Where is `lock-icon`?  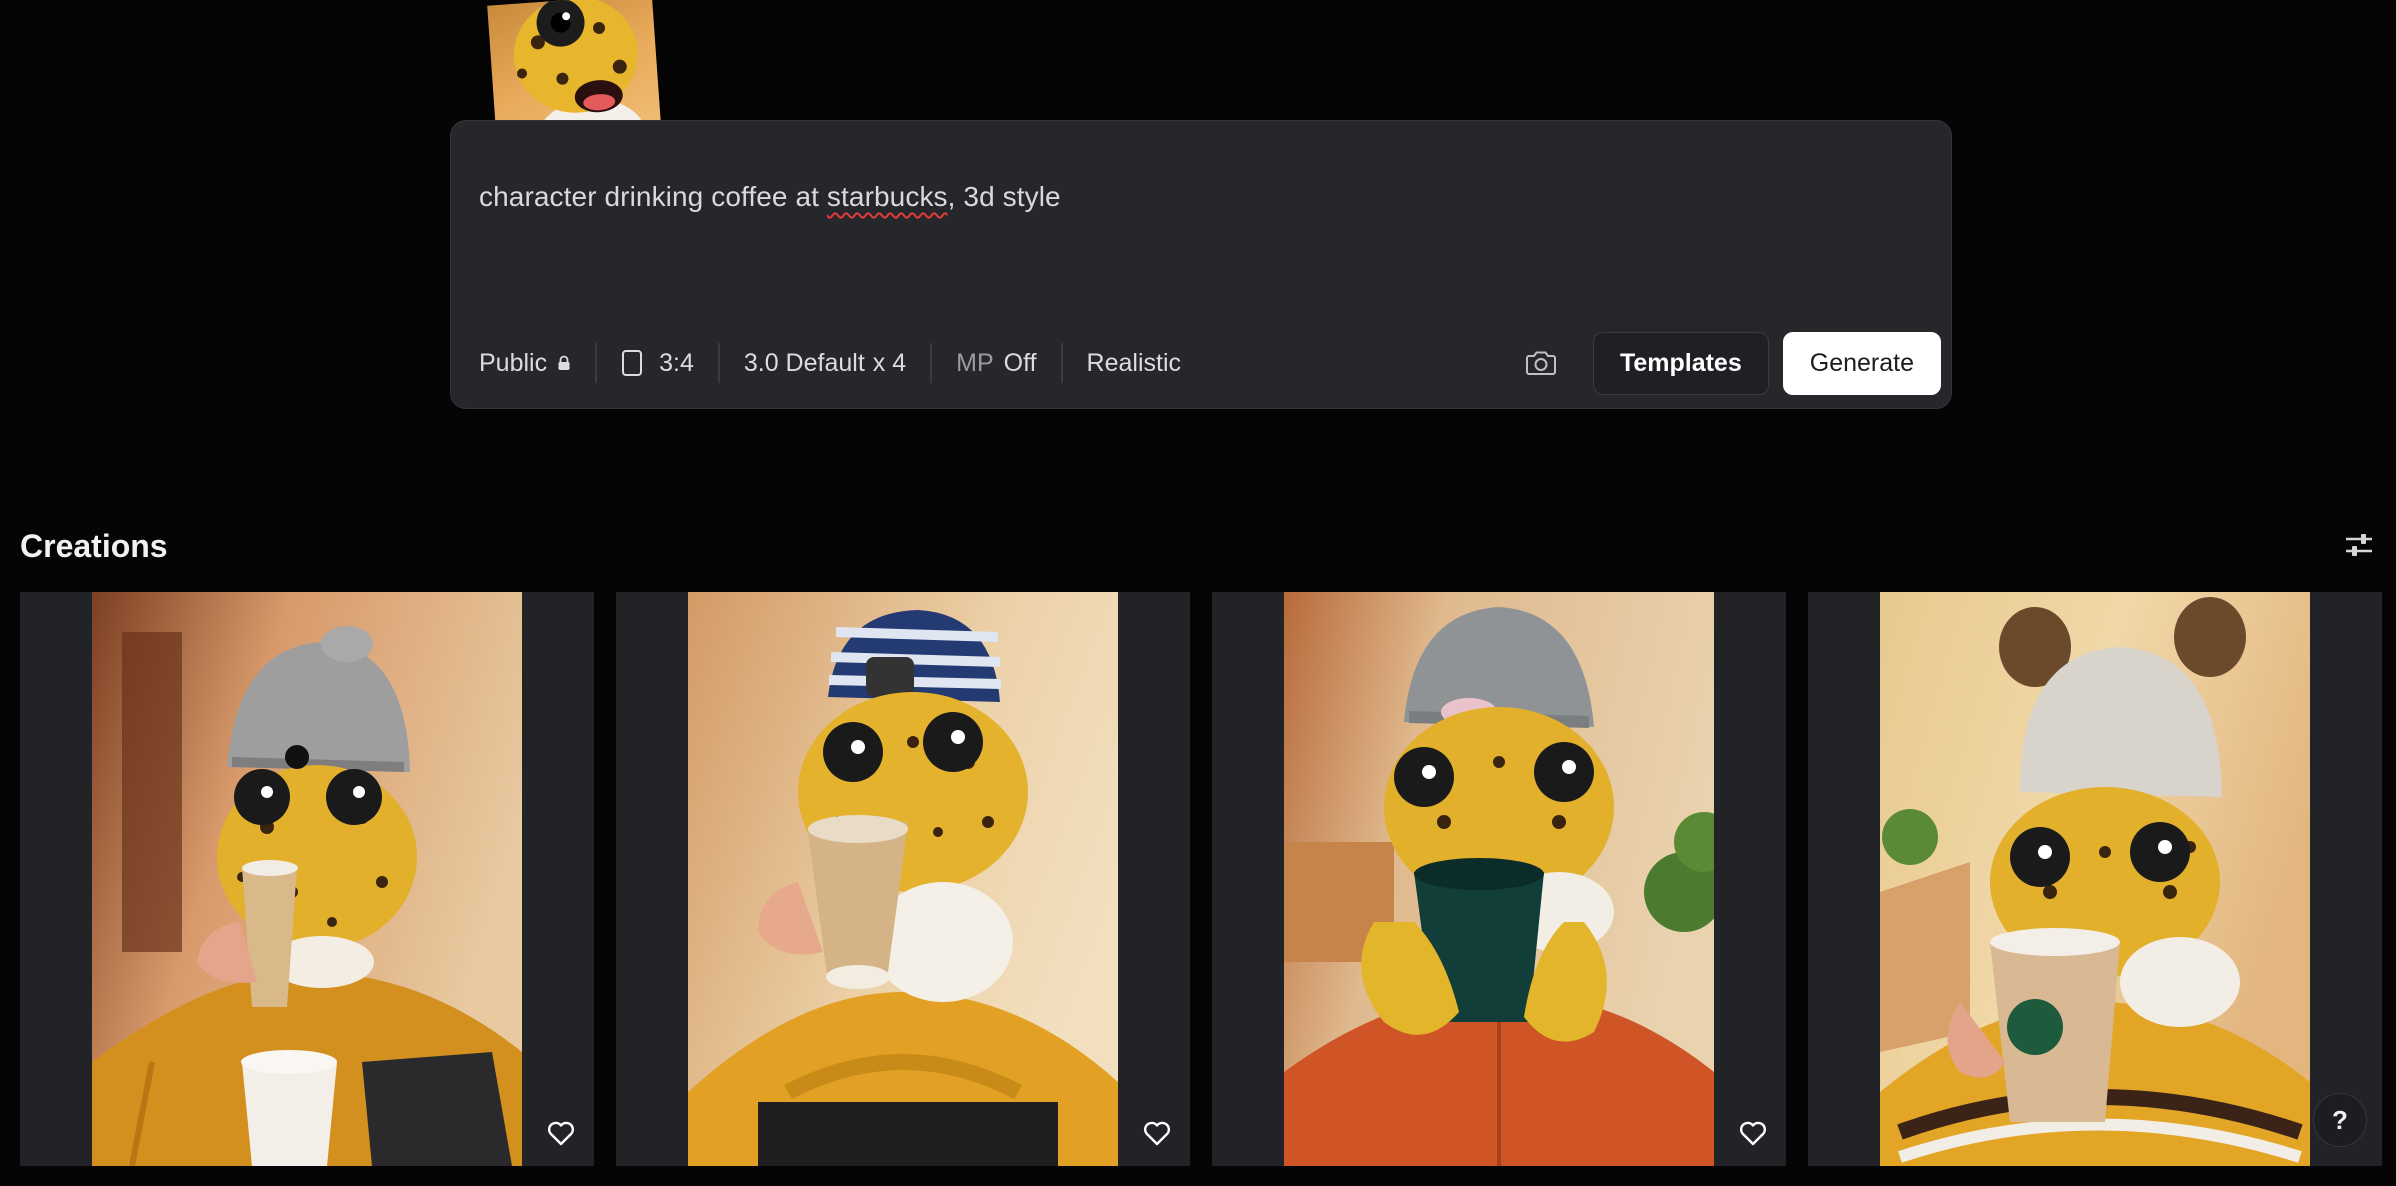
lock-icon is located at coordinates (564, 362).